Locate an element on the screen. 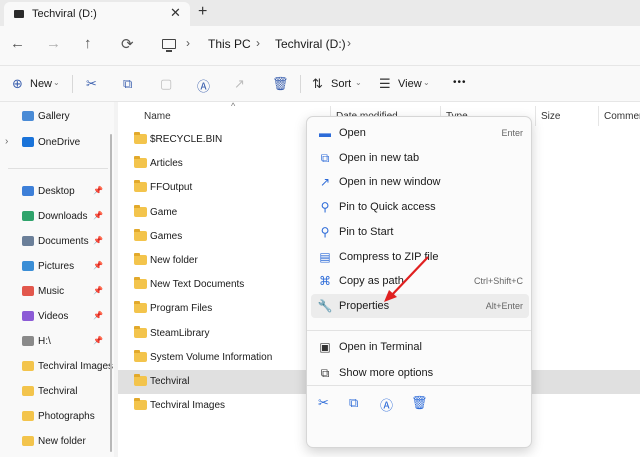  sidebar-item-new-folder: New folder is located at coordinates (57, 442).